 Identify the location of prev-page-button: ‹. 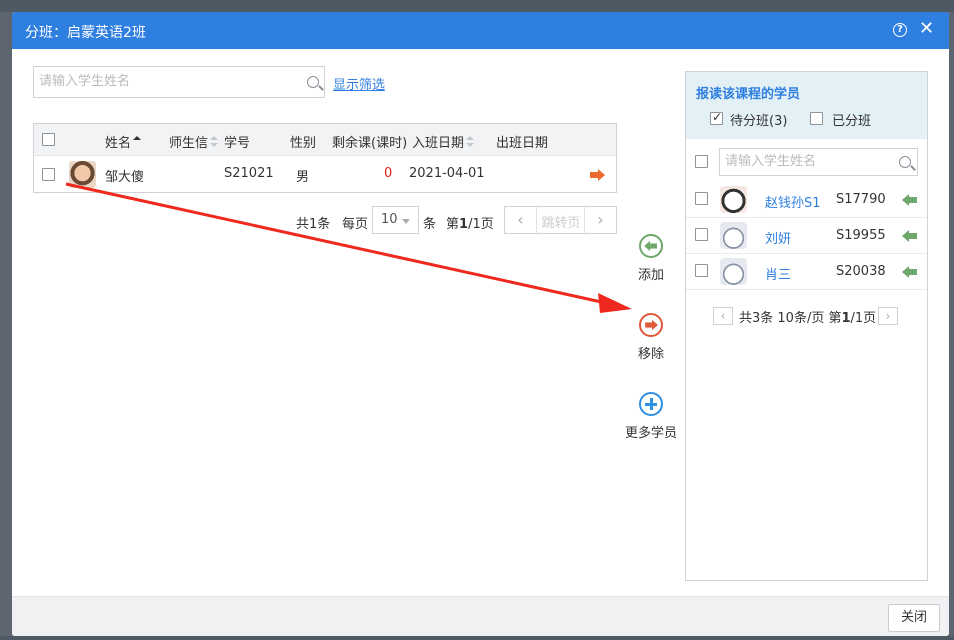
(521, 220).